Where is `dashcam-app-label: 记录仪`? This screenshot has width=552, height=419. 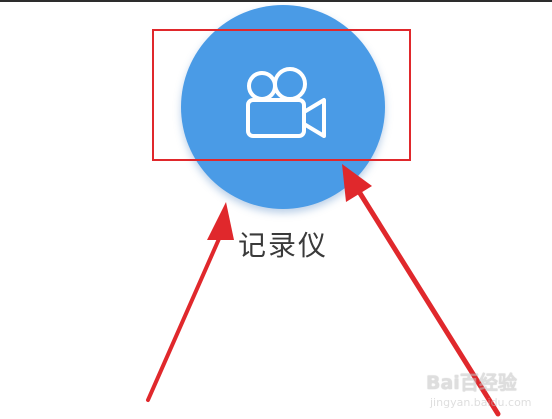 dashcam-app-label: 记录仪 is located at coordinates (282, 245).